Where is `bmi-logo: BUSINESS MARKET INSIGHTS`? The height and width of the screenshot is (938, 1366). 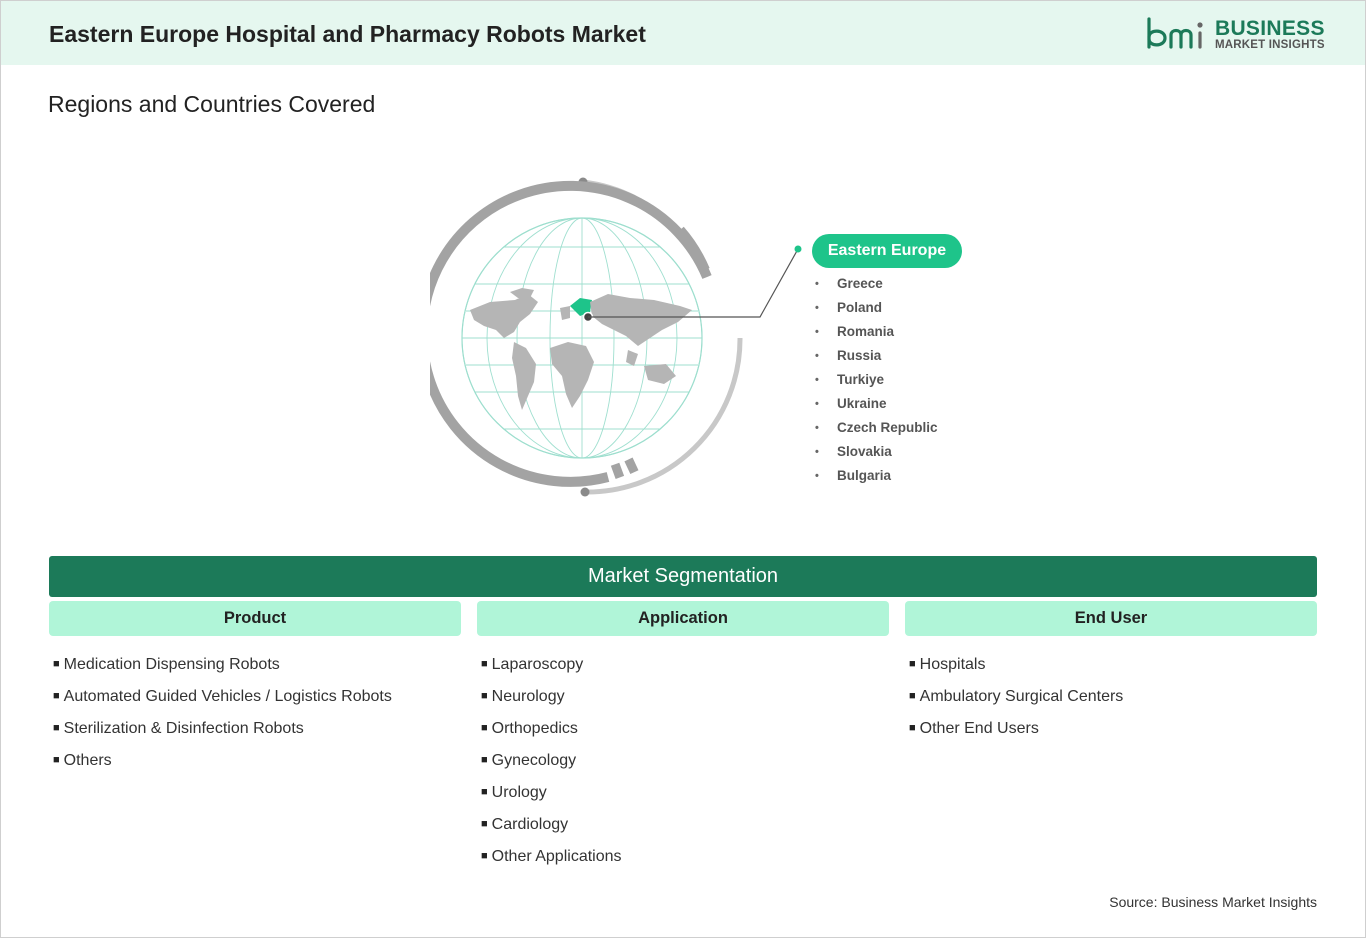
bmi-logo: BUSINESS MARKET INSIGHTS is located at coordinates (1235, 35).